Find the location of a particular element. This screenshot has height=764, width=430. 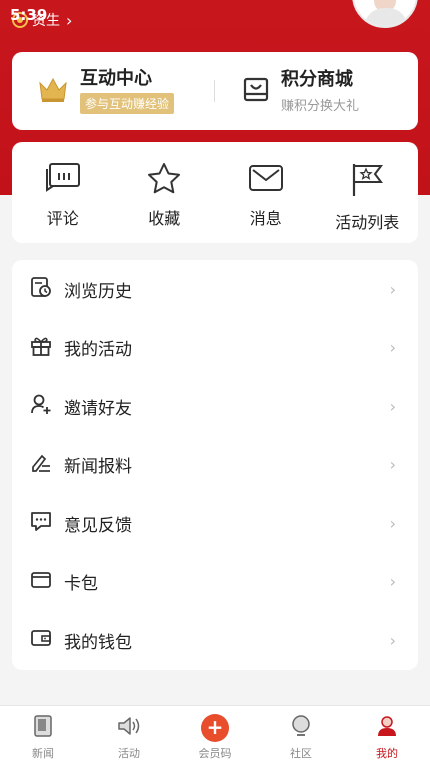

top-card: 互动中心 参与互动赚经验 积分商城 赚积分换大礼 is located at coordinates (215, 91).